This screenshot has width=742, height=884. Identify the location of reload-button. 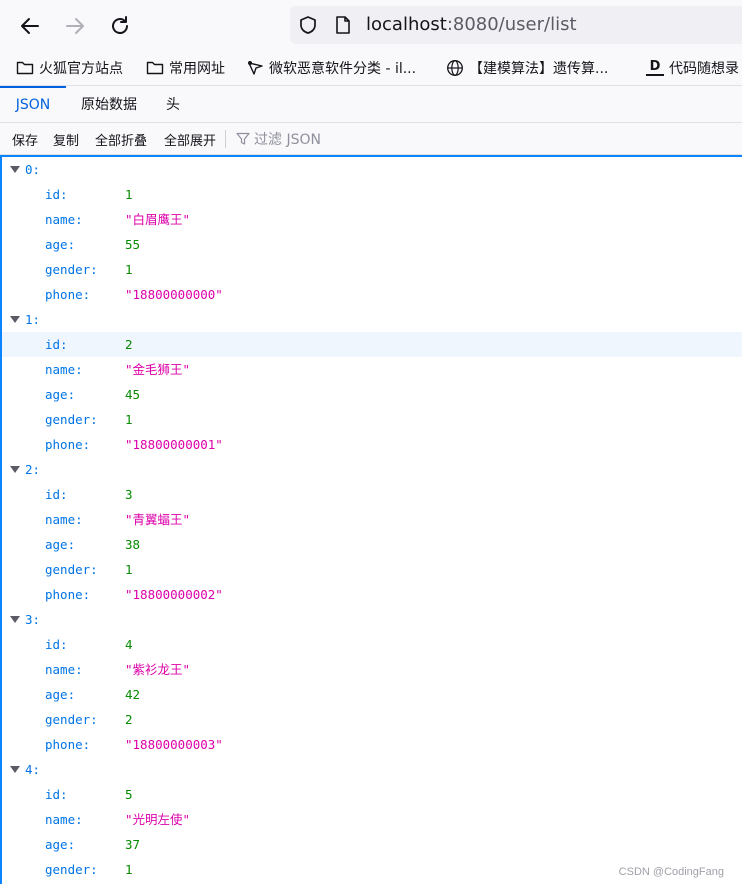
(120, 26).